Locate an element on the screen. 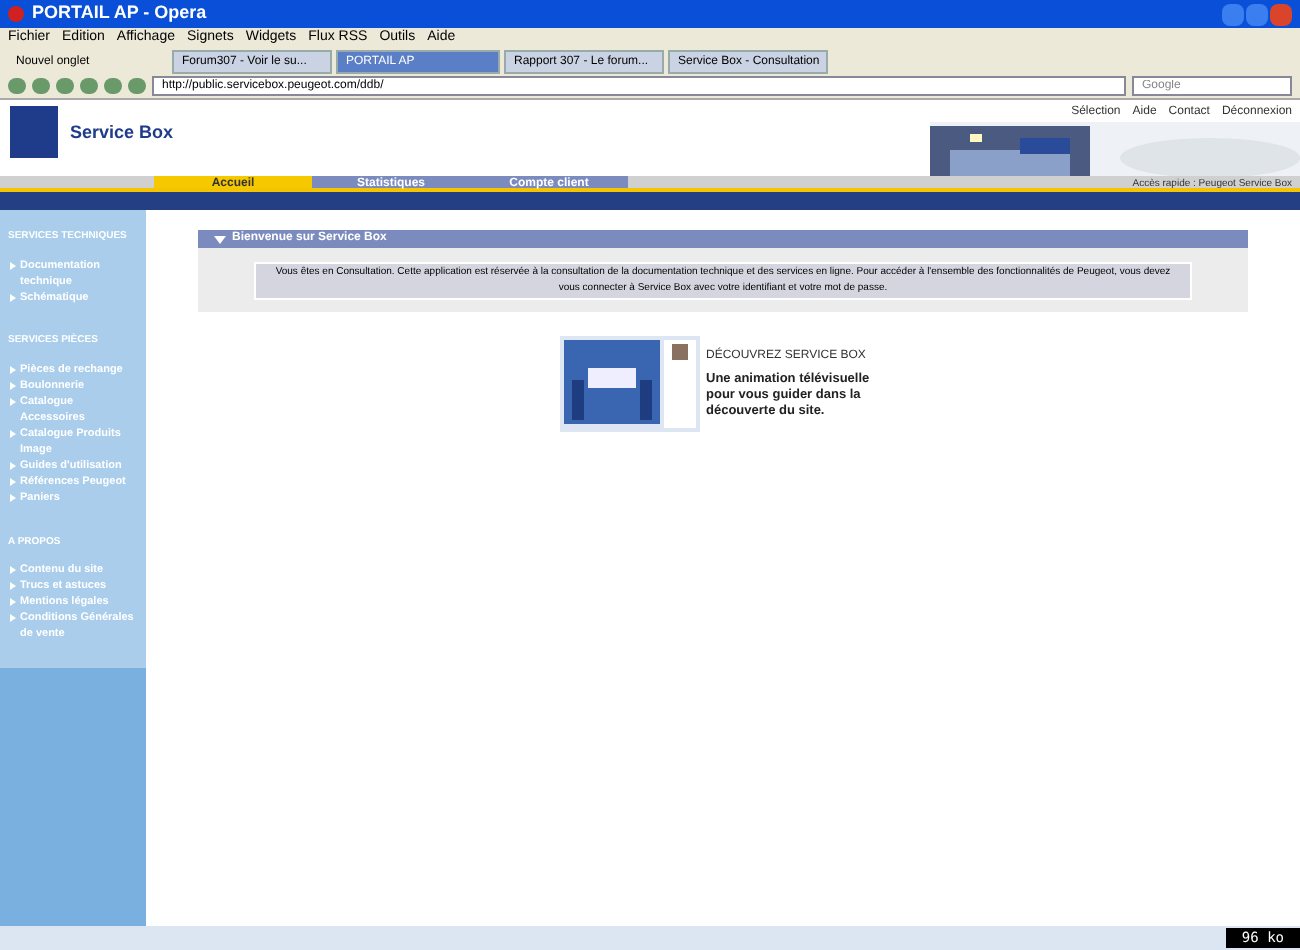  brand-title: Service Box is located at coordinates (122, 131).